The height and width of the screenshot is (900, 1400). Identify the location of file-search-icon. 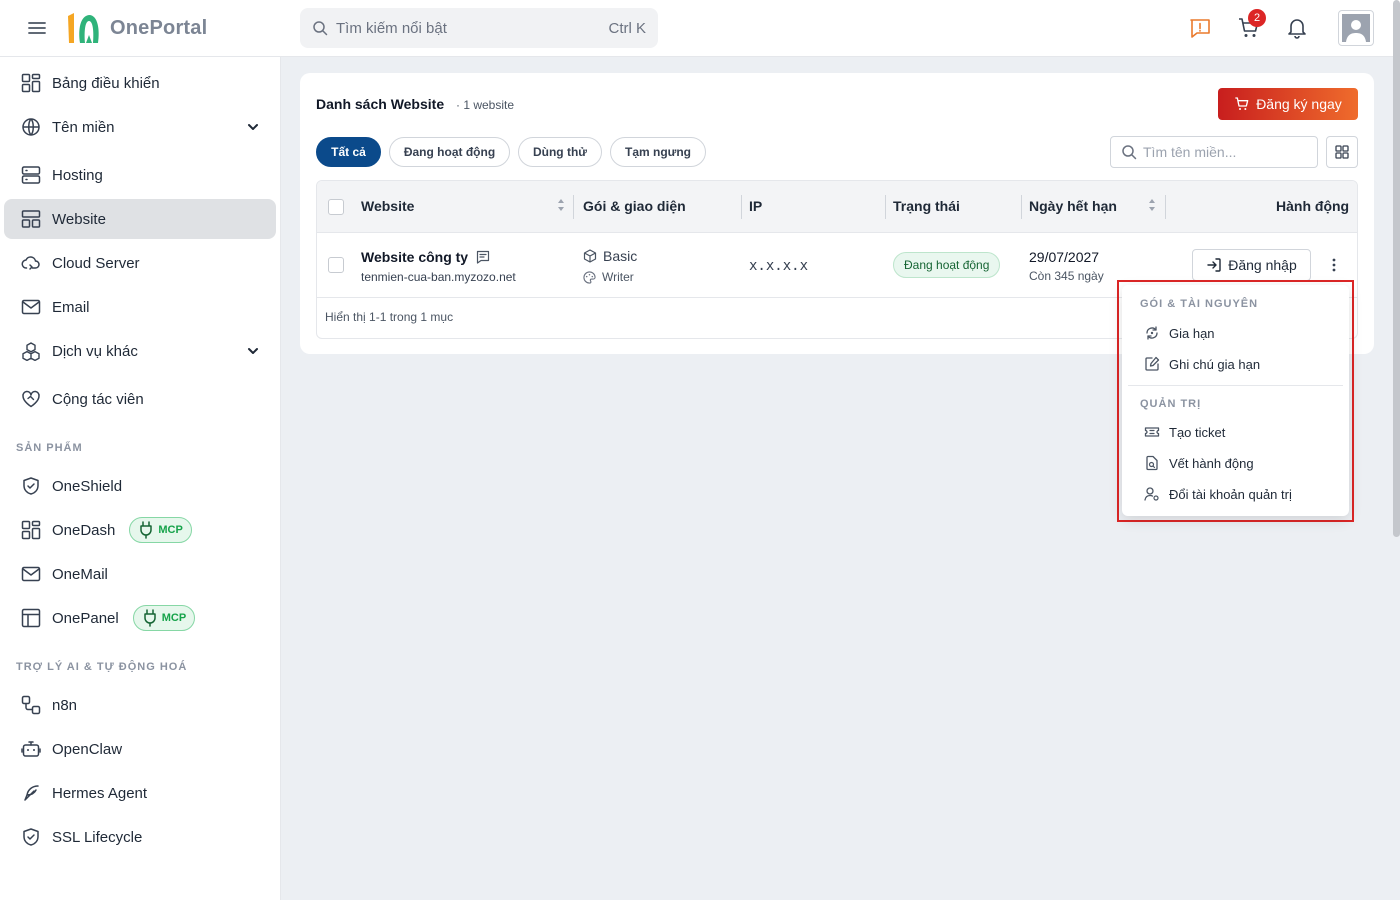
(1152, 463).